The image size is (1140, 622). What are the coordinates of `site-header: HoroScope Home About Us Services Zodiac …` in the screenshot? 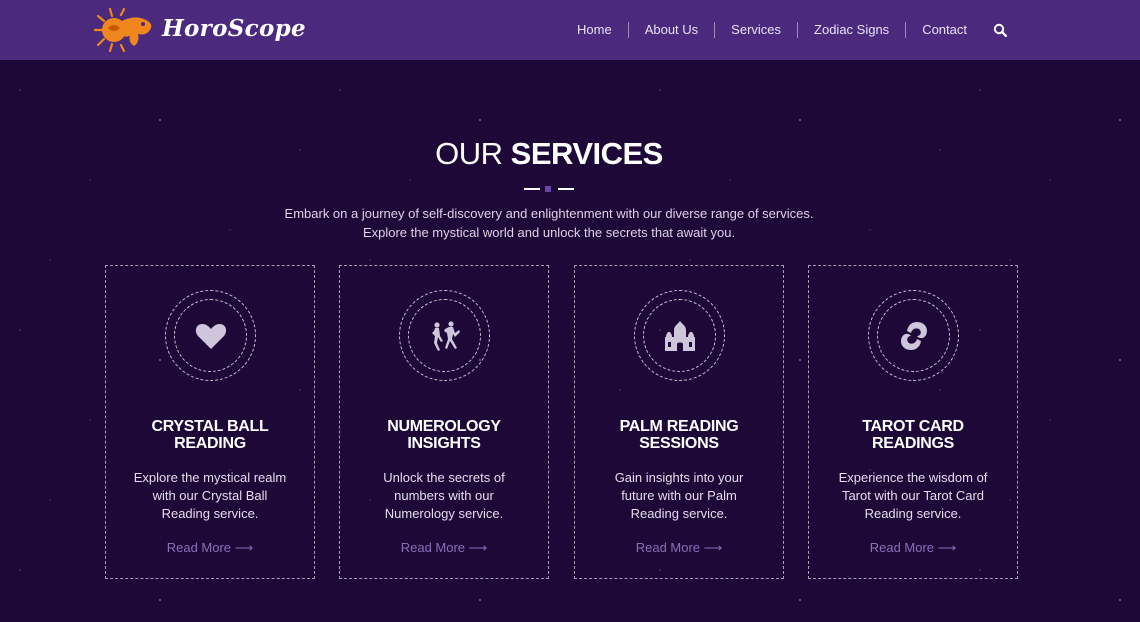 It's located at (570, 30).